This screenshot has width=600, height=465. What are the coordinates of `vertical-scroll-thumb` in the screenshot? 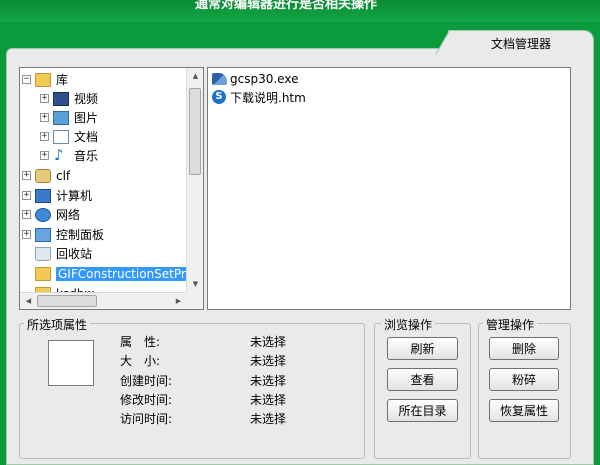 It's located at (195, 131).